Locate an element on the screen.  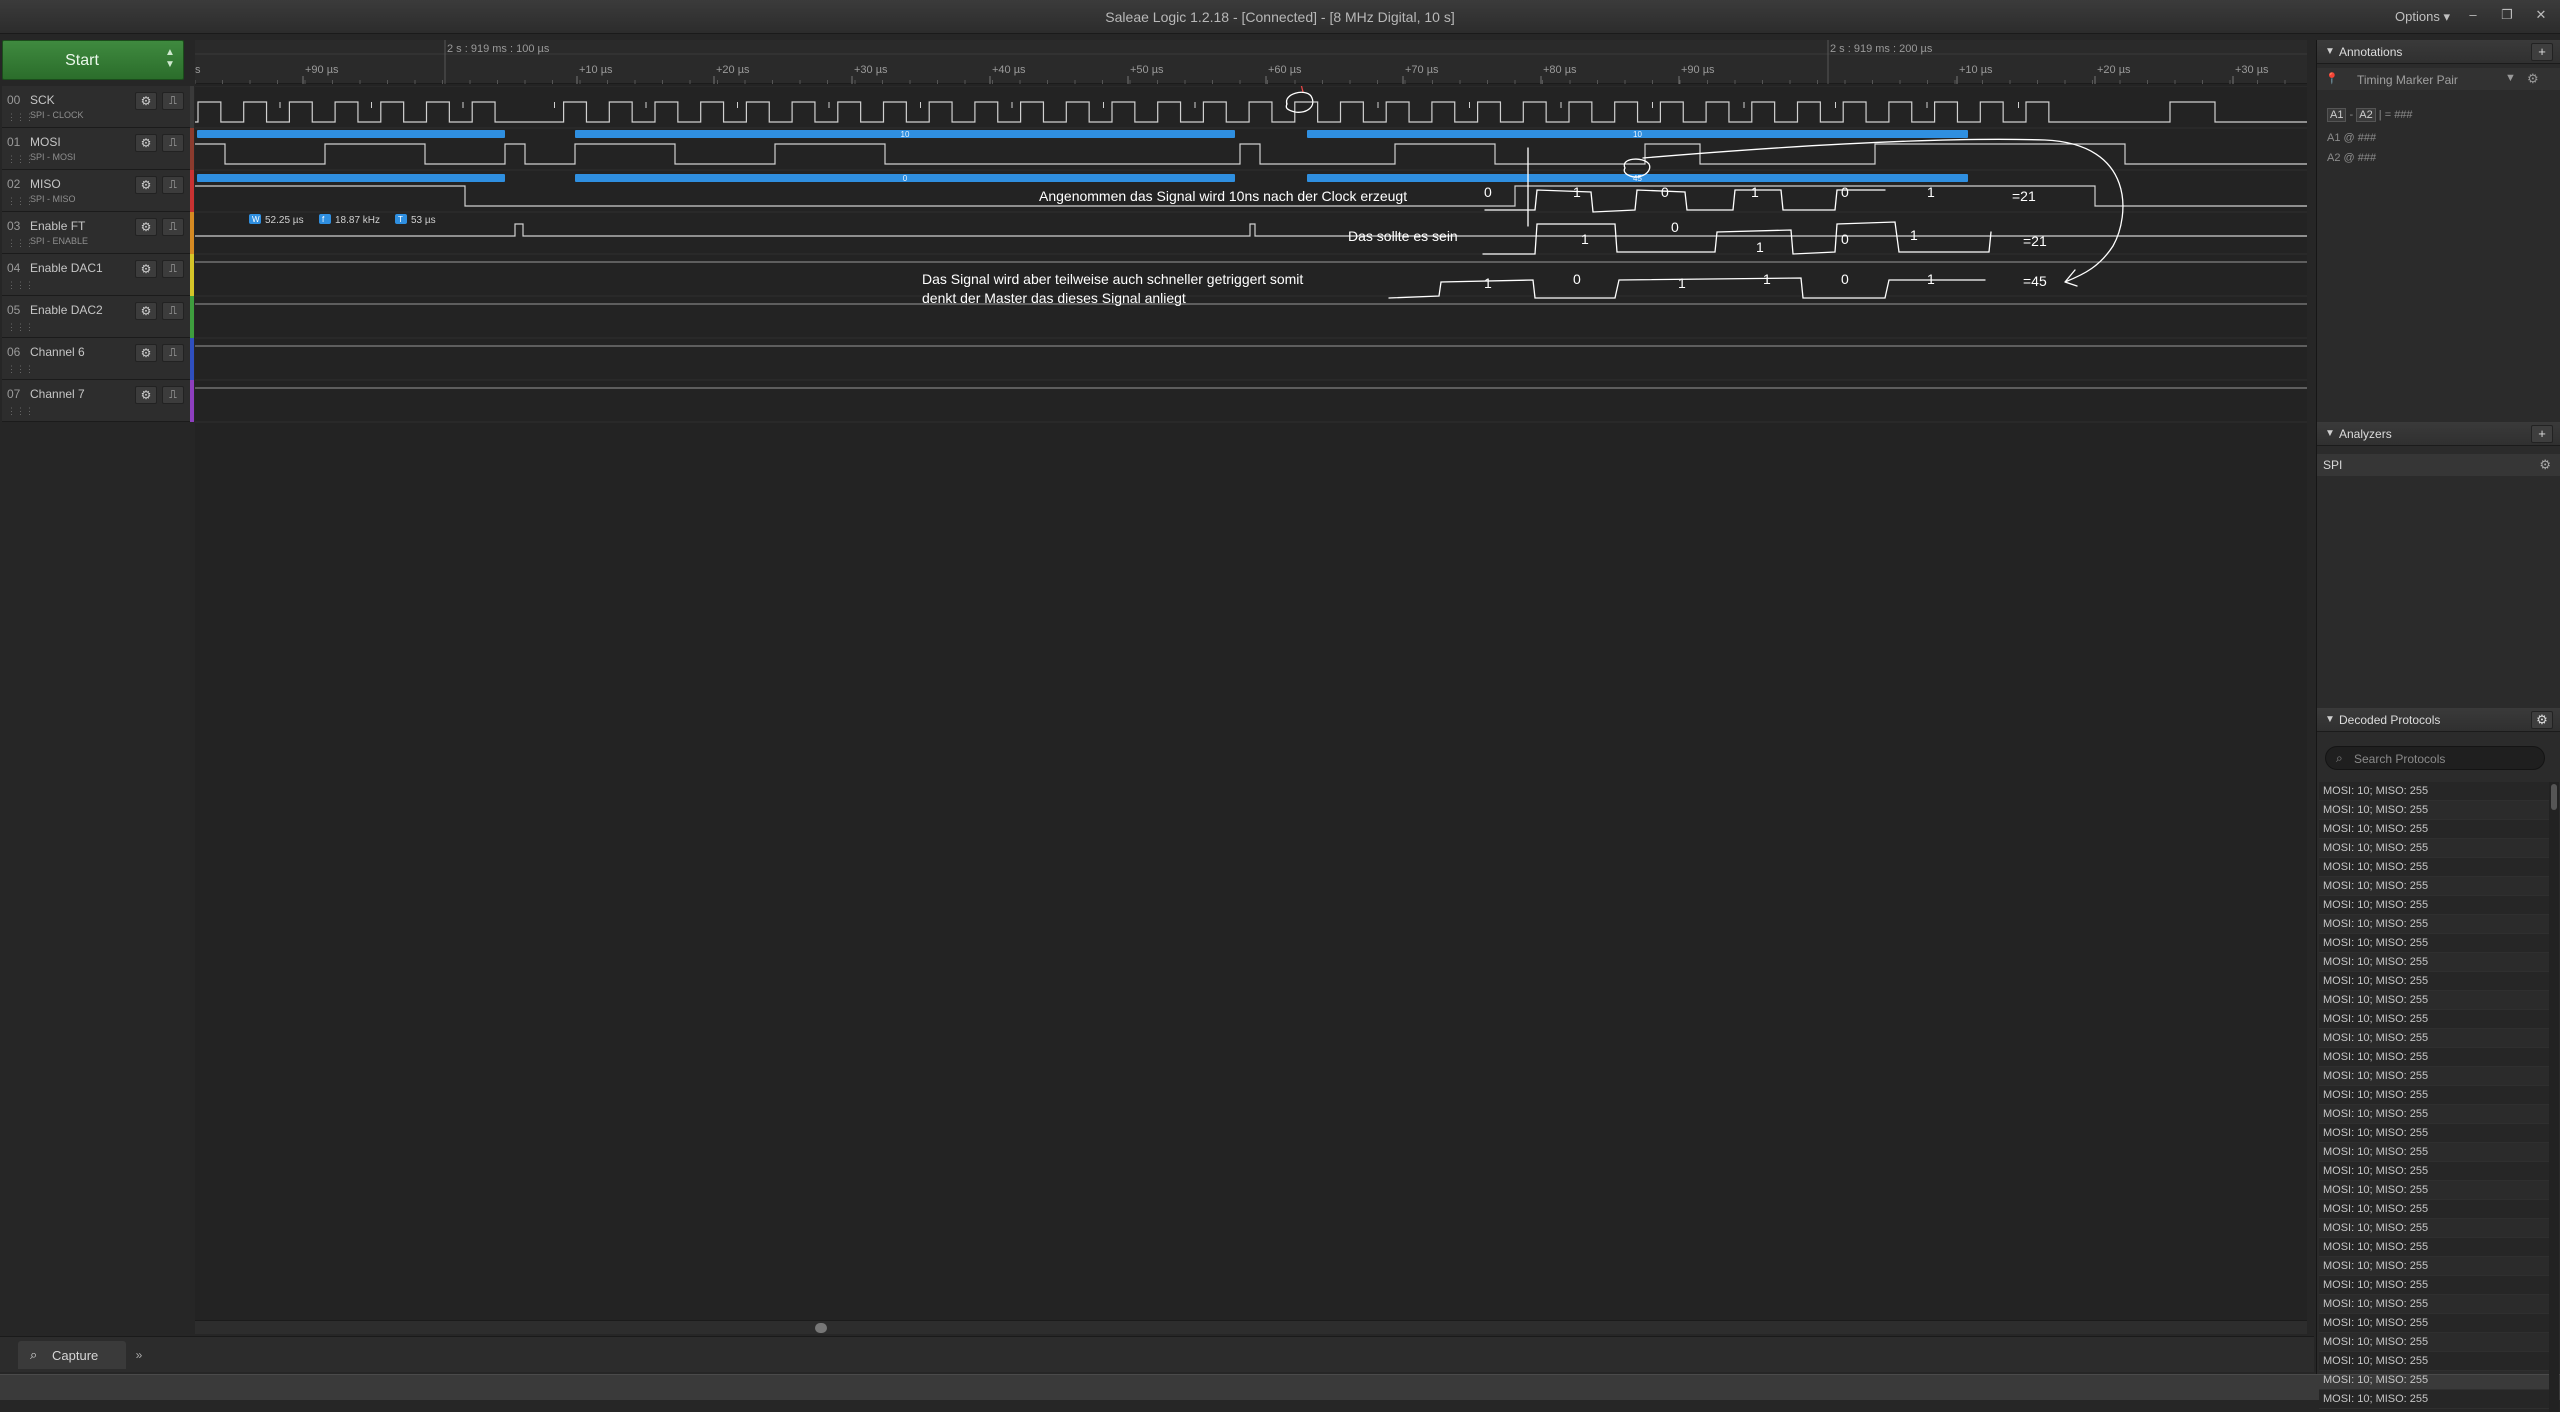
options-menu: Options ▾ is located at coordinates (2422, 17).